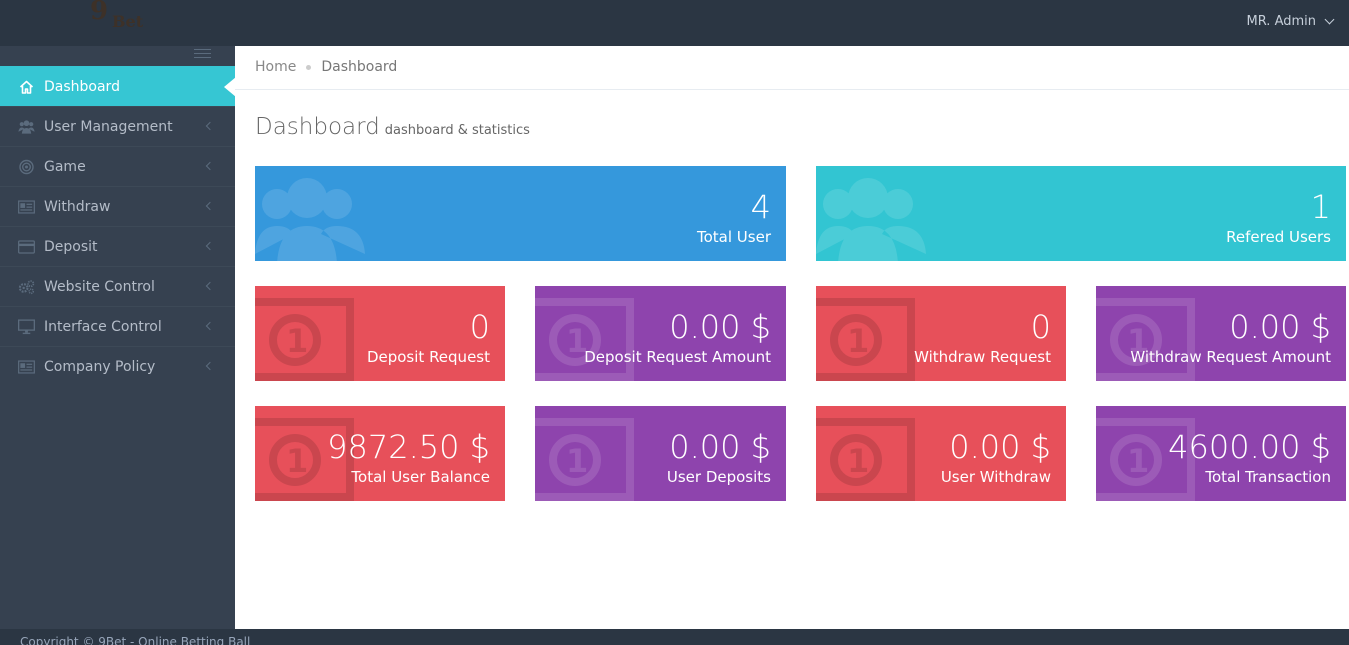  What do you see at coordinates (117, 206) in the screenshot?
I see `sidebar-item-withdraw: Withdraw` at bounding box center [117, 206].